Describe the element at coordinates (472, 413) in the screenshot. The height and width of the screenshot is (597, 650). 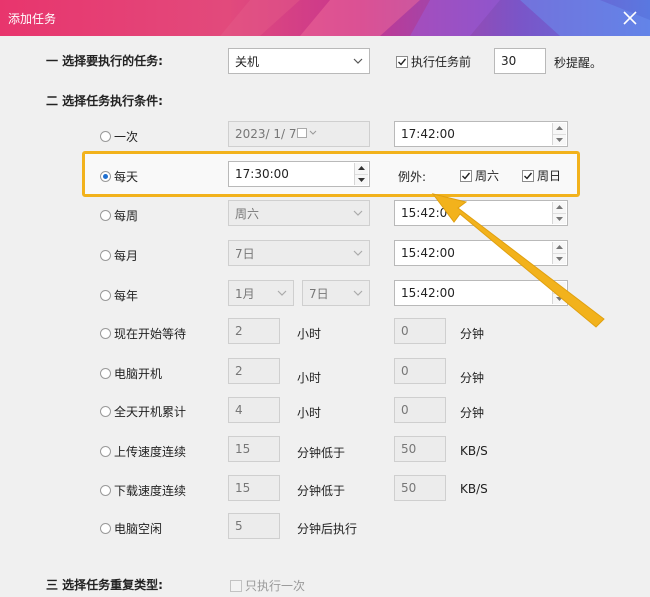
I see `cumulative-minutes-unit: 分钟` at that location.